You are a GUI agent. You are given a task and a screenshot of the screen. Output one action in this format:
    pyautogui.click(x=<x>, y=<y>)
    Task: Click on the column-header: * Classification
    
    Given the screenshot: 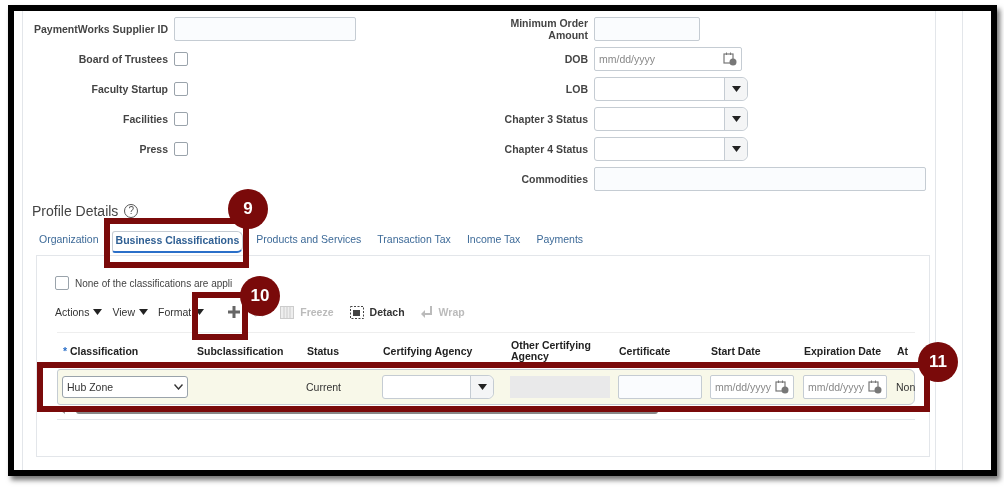 What is the action you would take?
    pyautogui.click(x=124, y=351)
    